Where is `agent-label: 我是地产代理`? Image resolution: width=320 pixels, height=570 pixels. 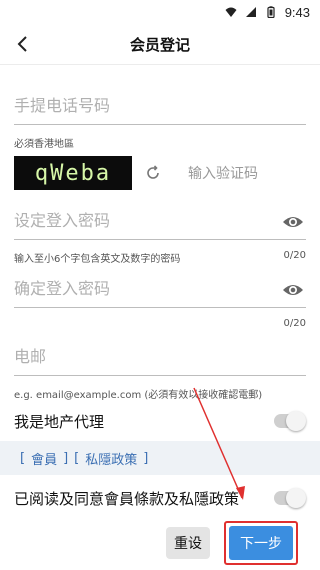 agent-label: 我是地产代理 is located at coordinates (59, 421).